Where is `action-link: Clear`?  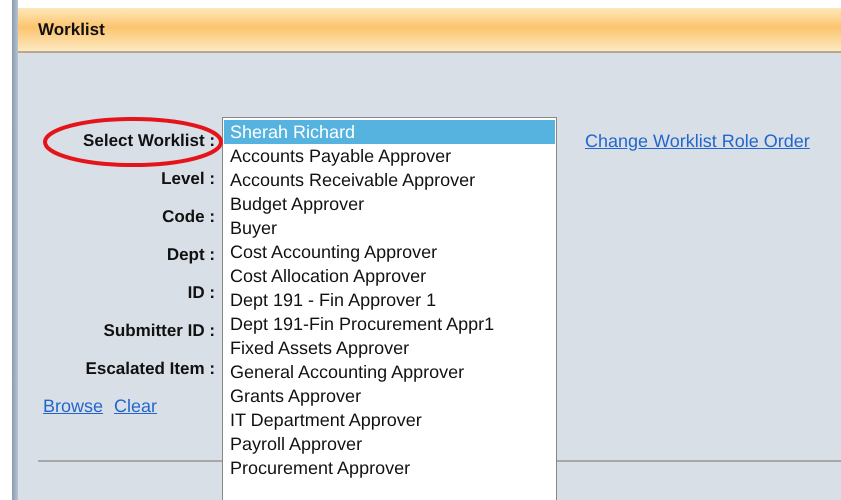
action-link: Clear is located at coordinates (136, 406).